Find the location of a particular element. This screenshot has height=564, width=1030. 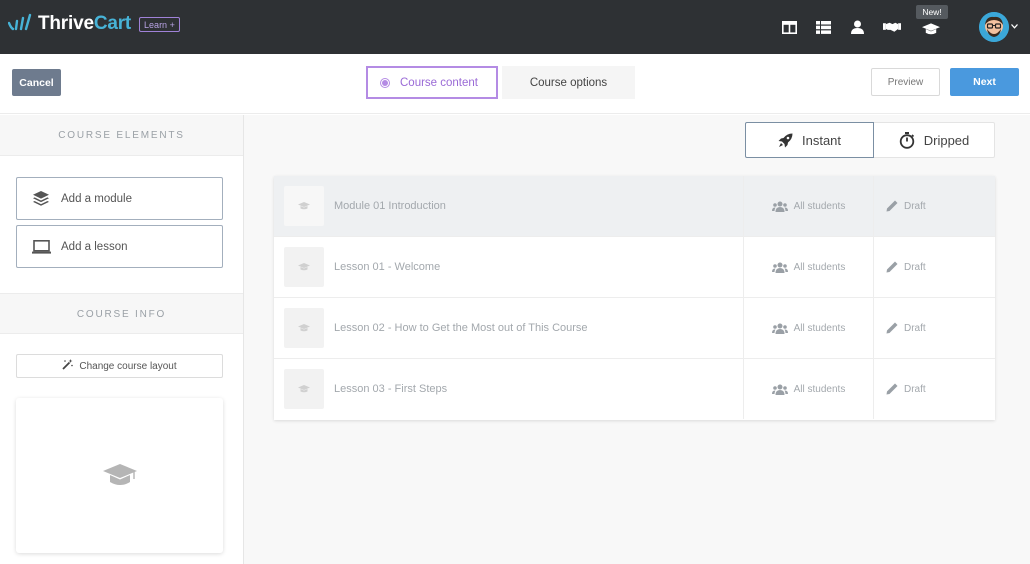

instant-option: Instant is located at coordinates (809, 140).